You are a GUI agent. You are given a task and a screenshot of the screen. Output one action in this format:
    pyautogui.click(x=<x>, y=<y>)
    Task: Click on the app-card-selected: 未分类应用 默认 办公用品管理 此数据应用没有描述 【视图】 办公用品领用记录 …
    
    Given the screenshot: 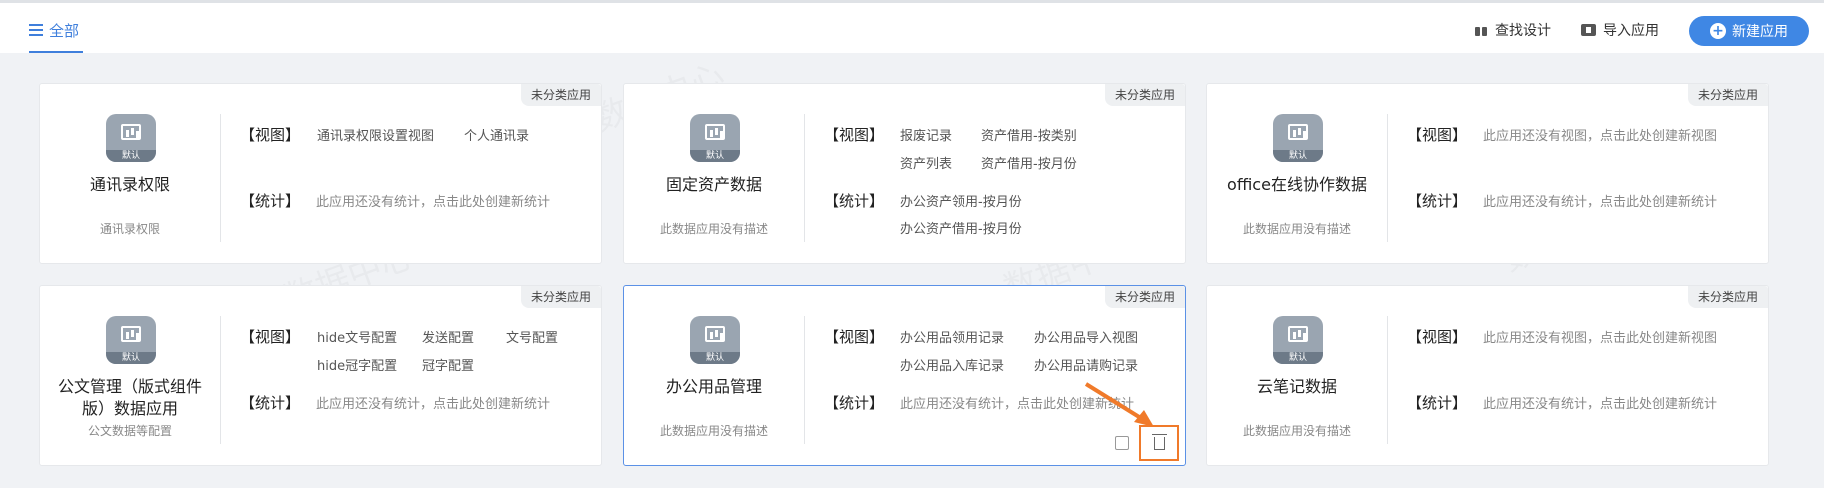 What is the action you would take?
    pyautogui.click(x=904, y=375)
    